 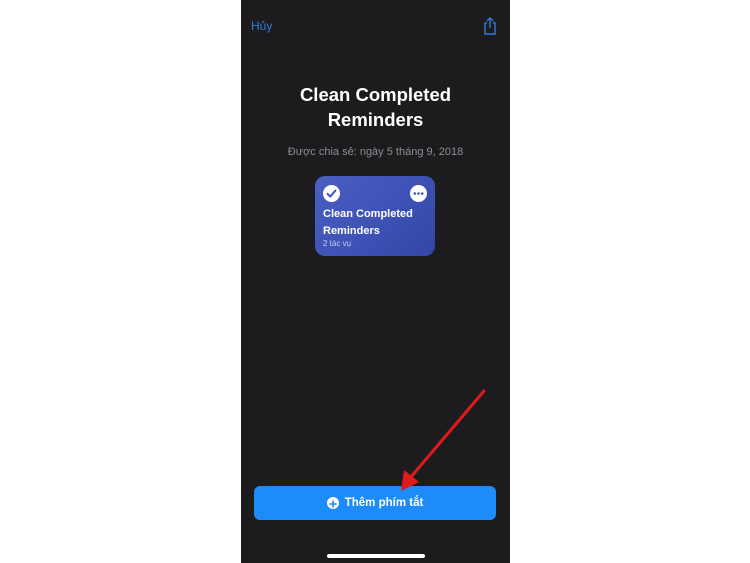 What do you see at coordinates (261, 26) in the screenshot?
I see `cancel-button: Hủy` at bounding box center [261, 26].